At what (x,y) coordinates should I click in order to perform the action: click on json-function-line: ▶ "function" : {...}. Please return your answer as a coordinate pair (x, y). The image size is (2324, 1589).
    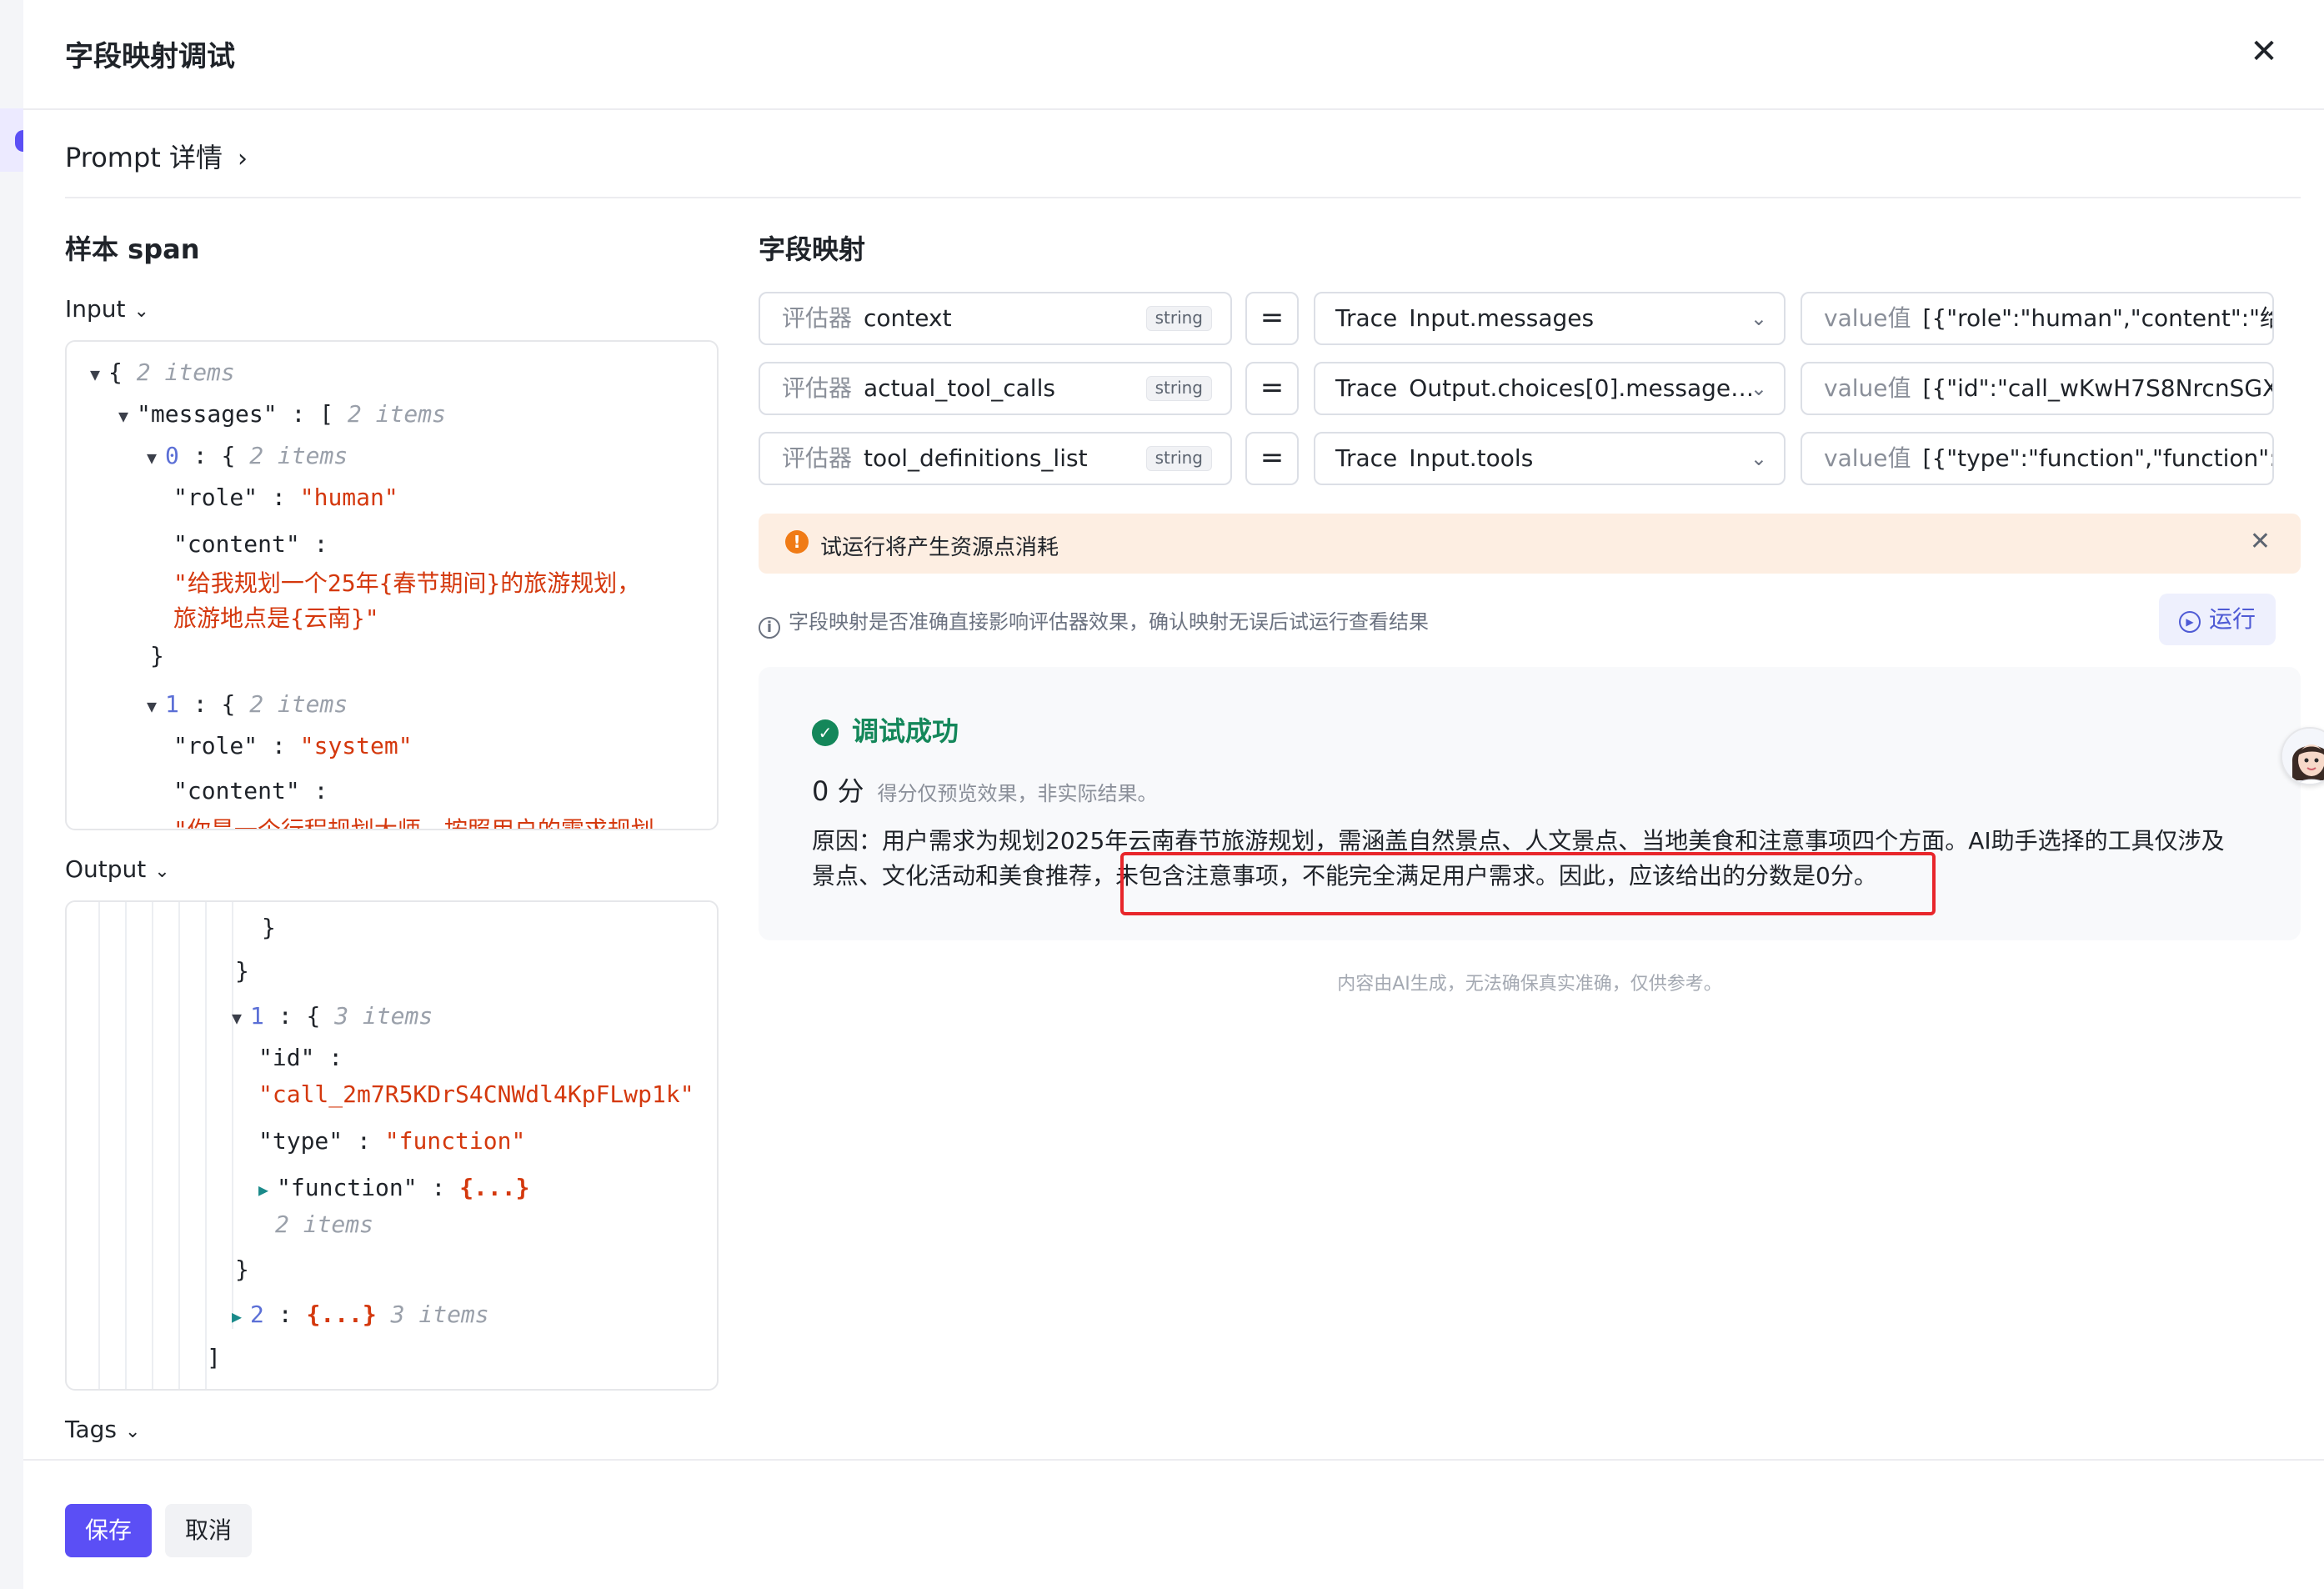
    Looking at the image, I should click on (394, 1187).